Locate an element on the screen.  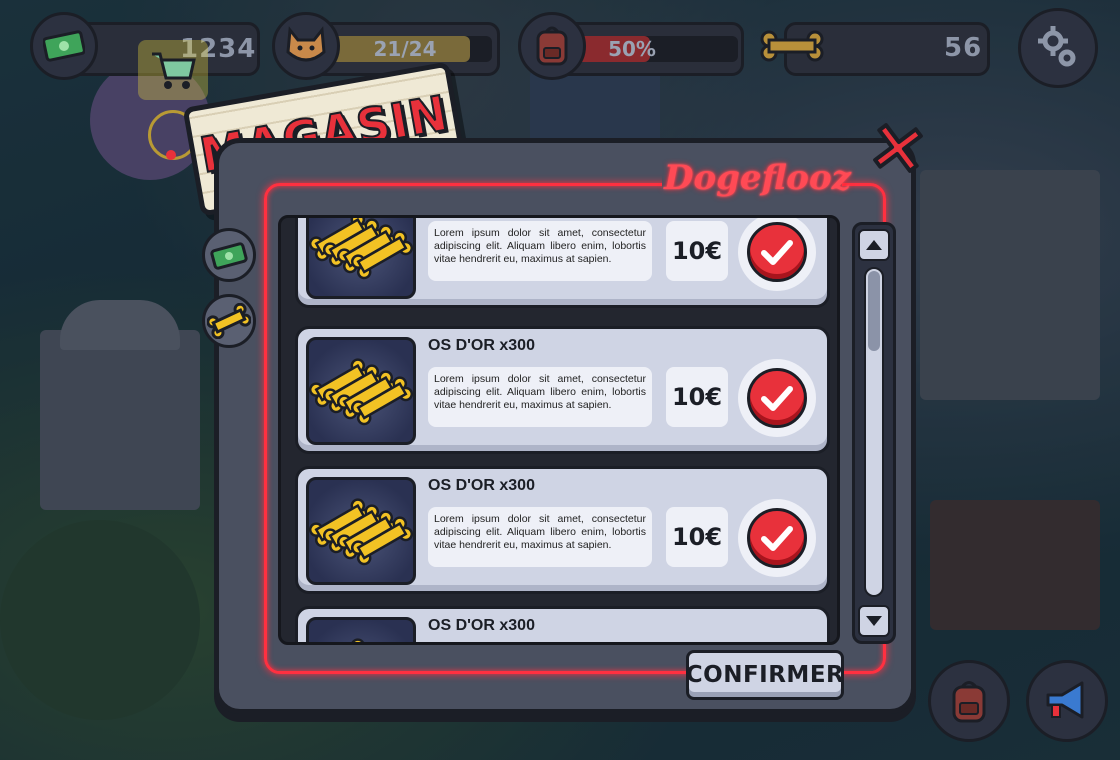
scroll-track is located at coordinates (874, 432).